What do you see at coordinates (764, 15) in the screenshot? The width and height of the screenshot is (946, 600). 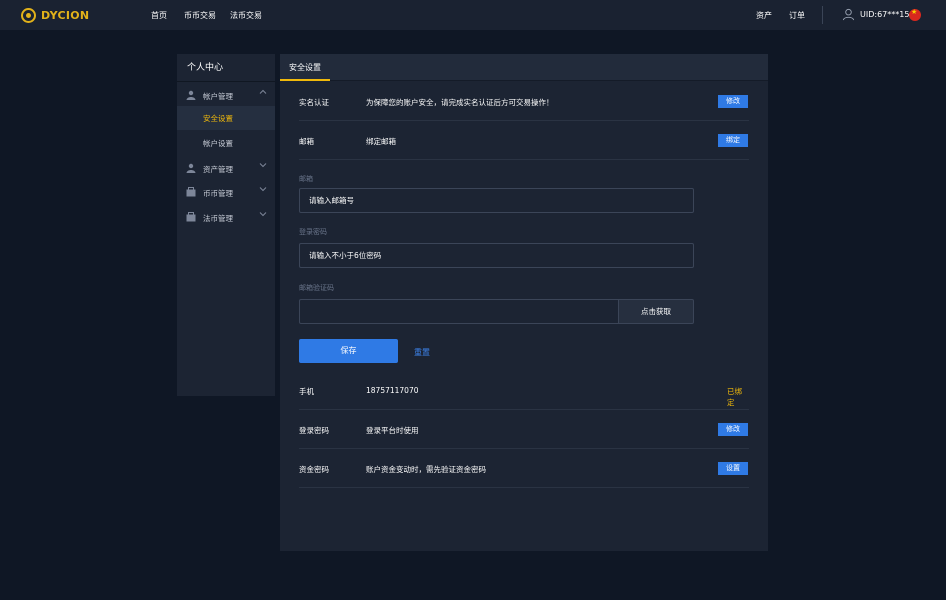 I see `nav-assets: 资产` at bounding box center [764, 15].